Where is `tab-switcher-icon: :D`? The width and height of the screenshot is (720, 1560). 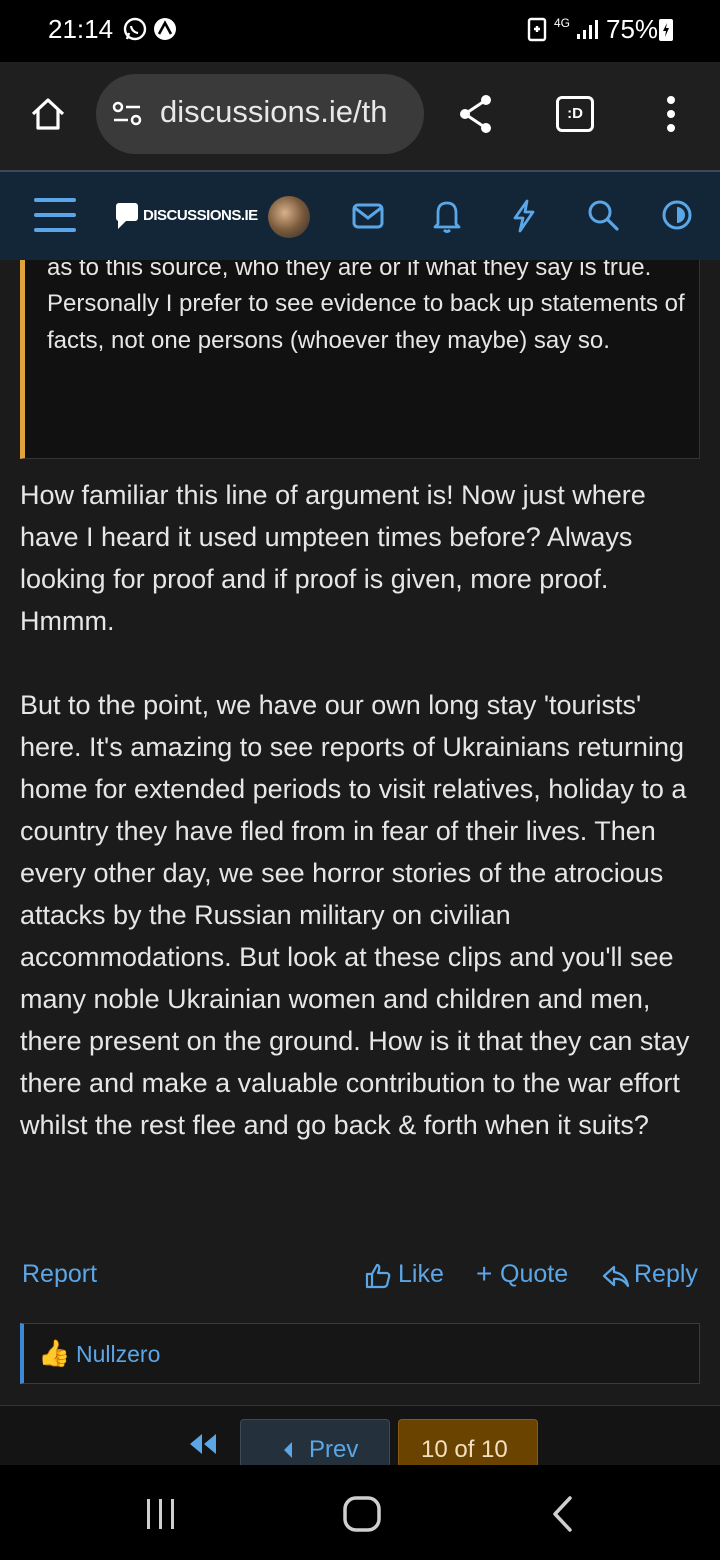
tab-switcher-icon: :D is located at coordinates (575, 114).